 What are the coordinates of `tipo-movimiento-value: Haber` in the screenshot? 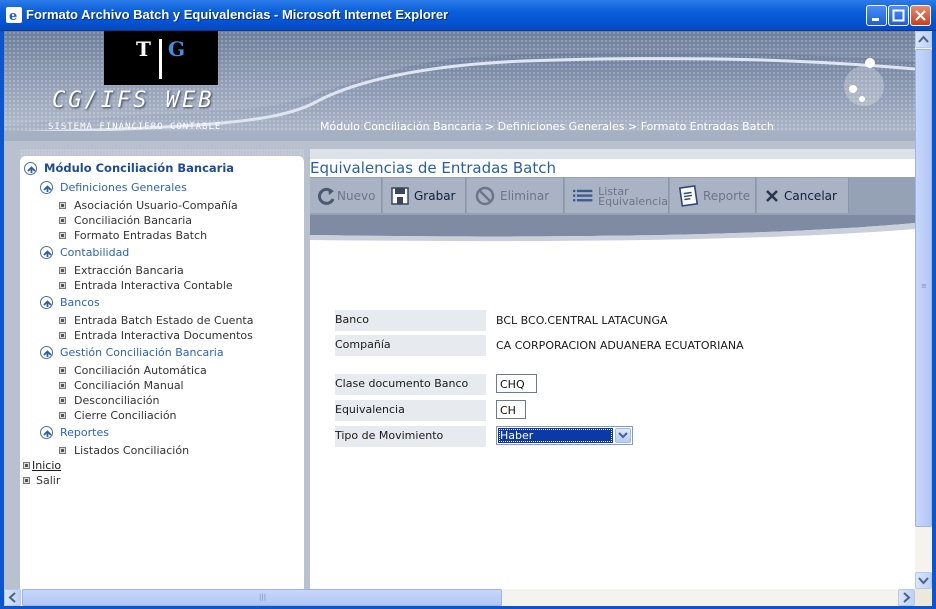 It's located at (555, 435).